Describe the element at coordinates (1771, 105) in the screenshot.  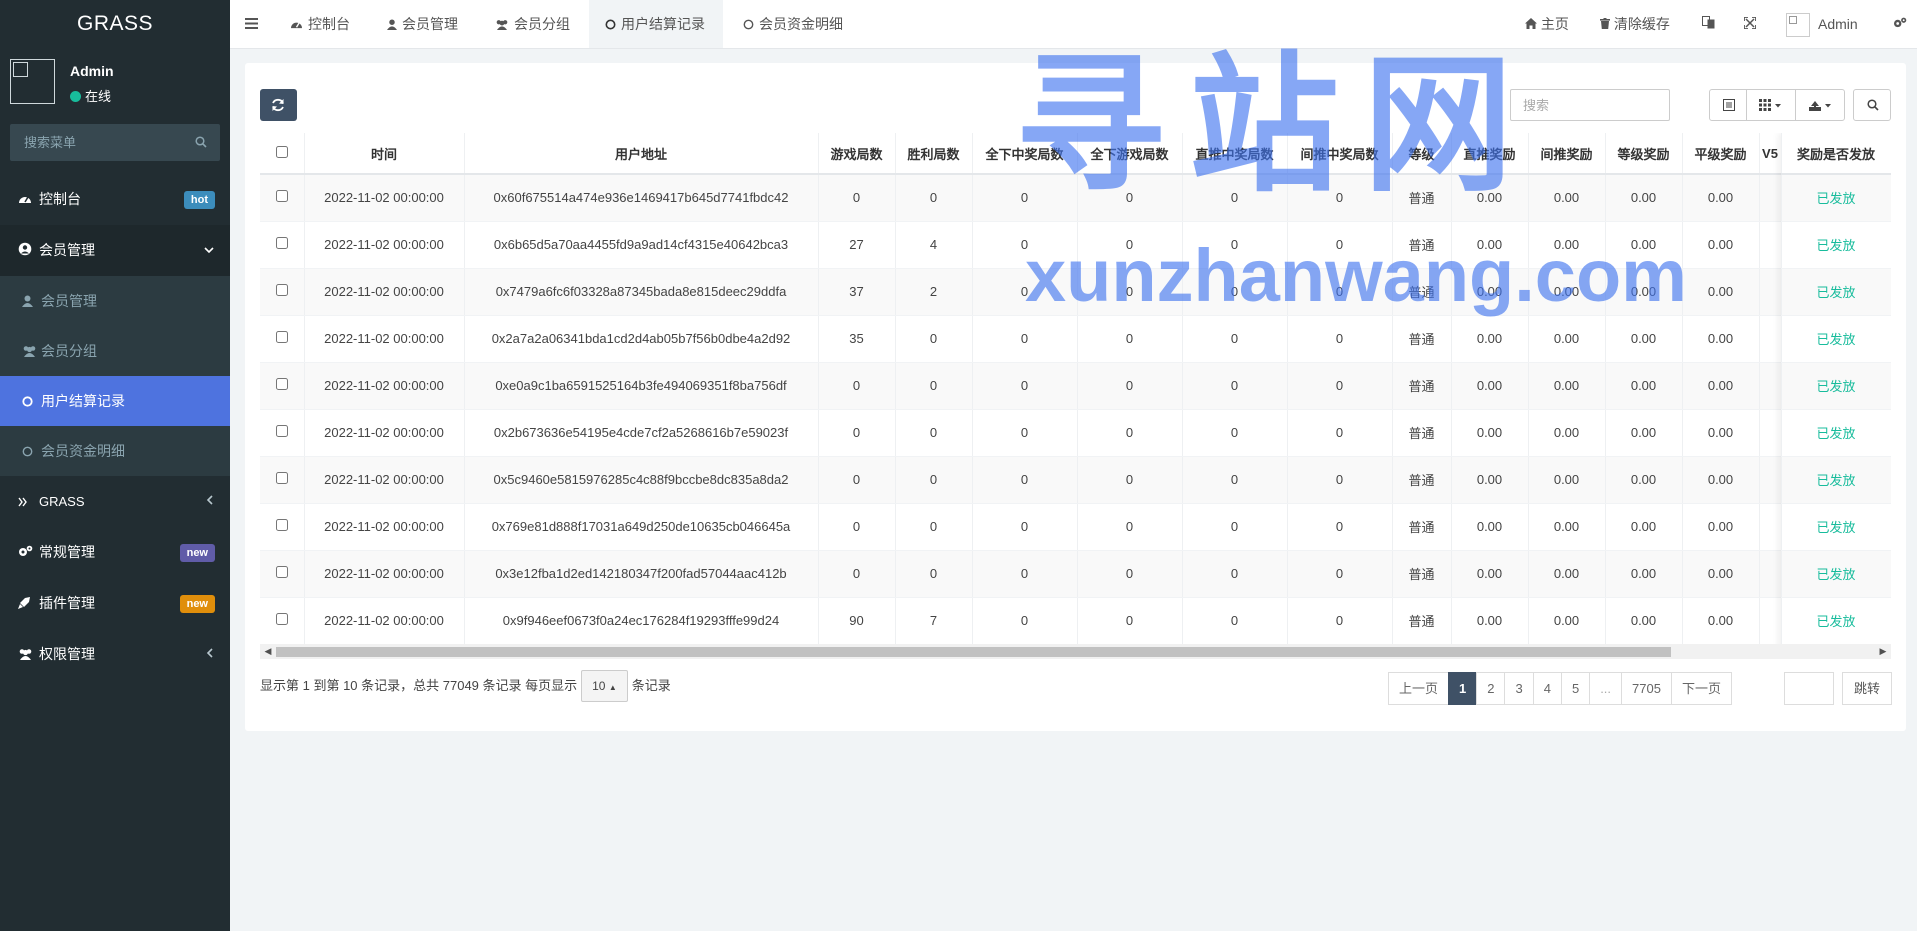
I see `columns-button` at that location.